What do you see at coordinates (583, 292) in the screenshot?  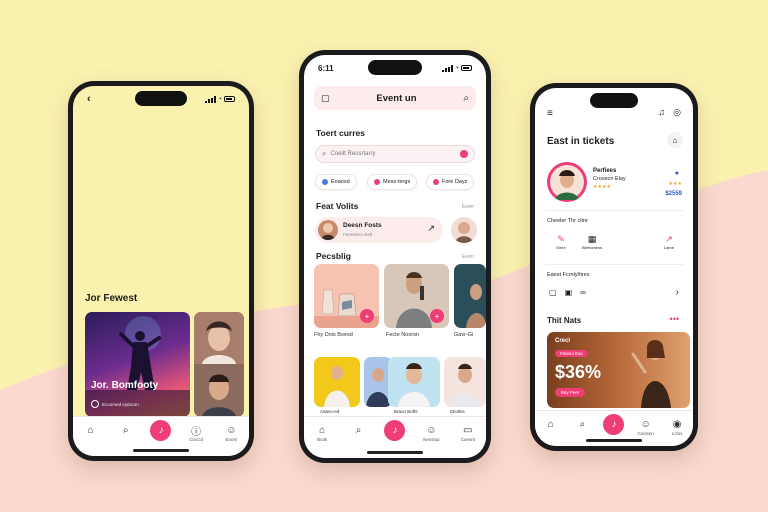 I see `link-icon: ∞` at bounding box center [583, 292].